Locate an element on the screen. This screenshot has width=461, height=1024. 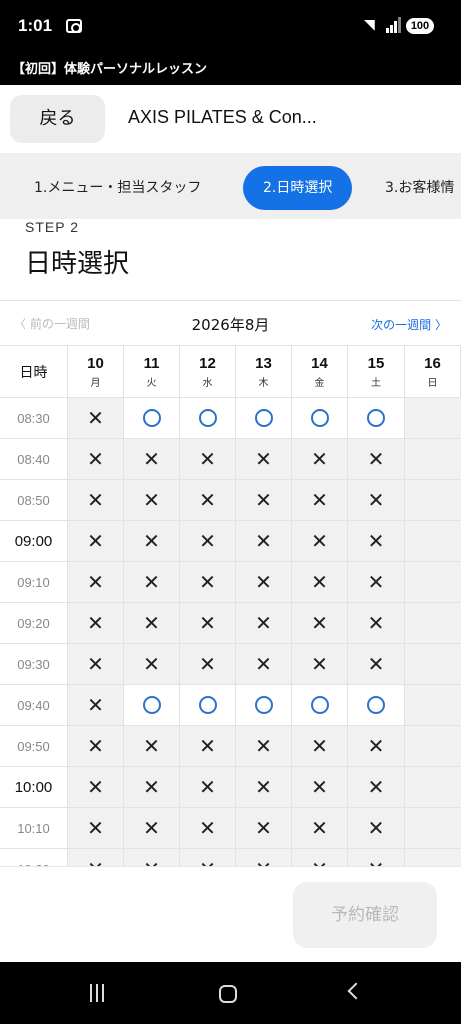
status-time: 1:01 is located at coordinates (35, 25).